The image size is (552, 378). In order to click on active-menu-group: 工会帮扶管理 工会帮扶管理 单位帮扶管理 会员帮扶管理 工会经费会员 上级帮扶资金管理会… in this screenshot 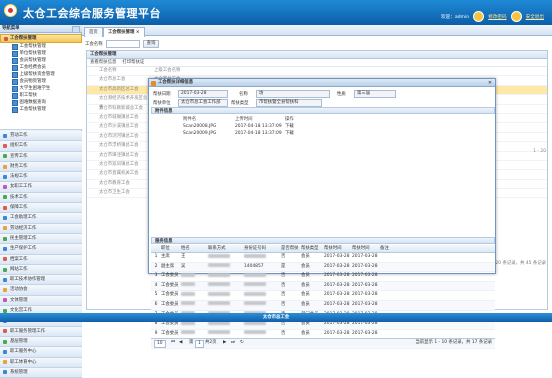, I will do `click(41, 82)`.